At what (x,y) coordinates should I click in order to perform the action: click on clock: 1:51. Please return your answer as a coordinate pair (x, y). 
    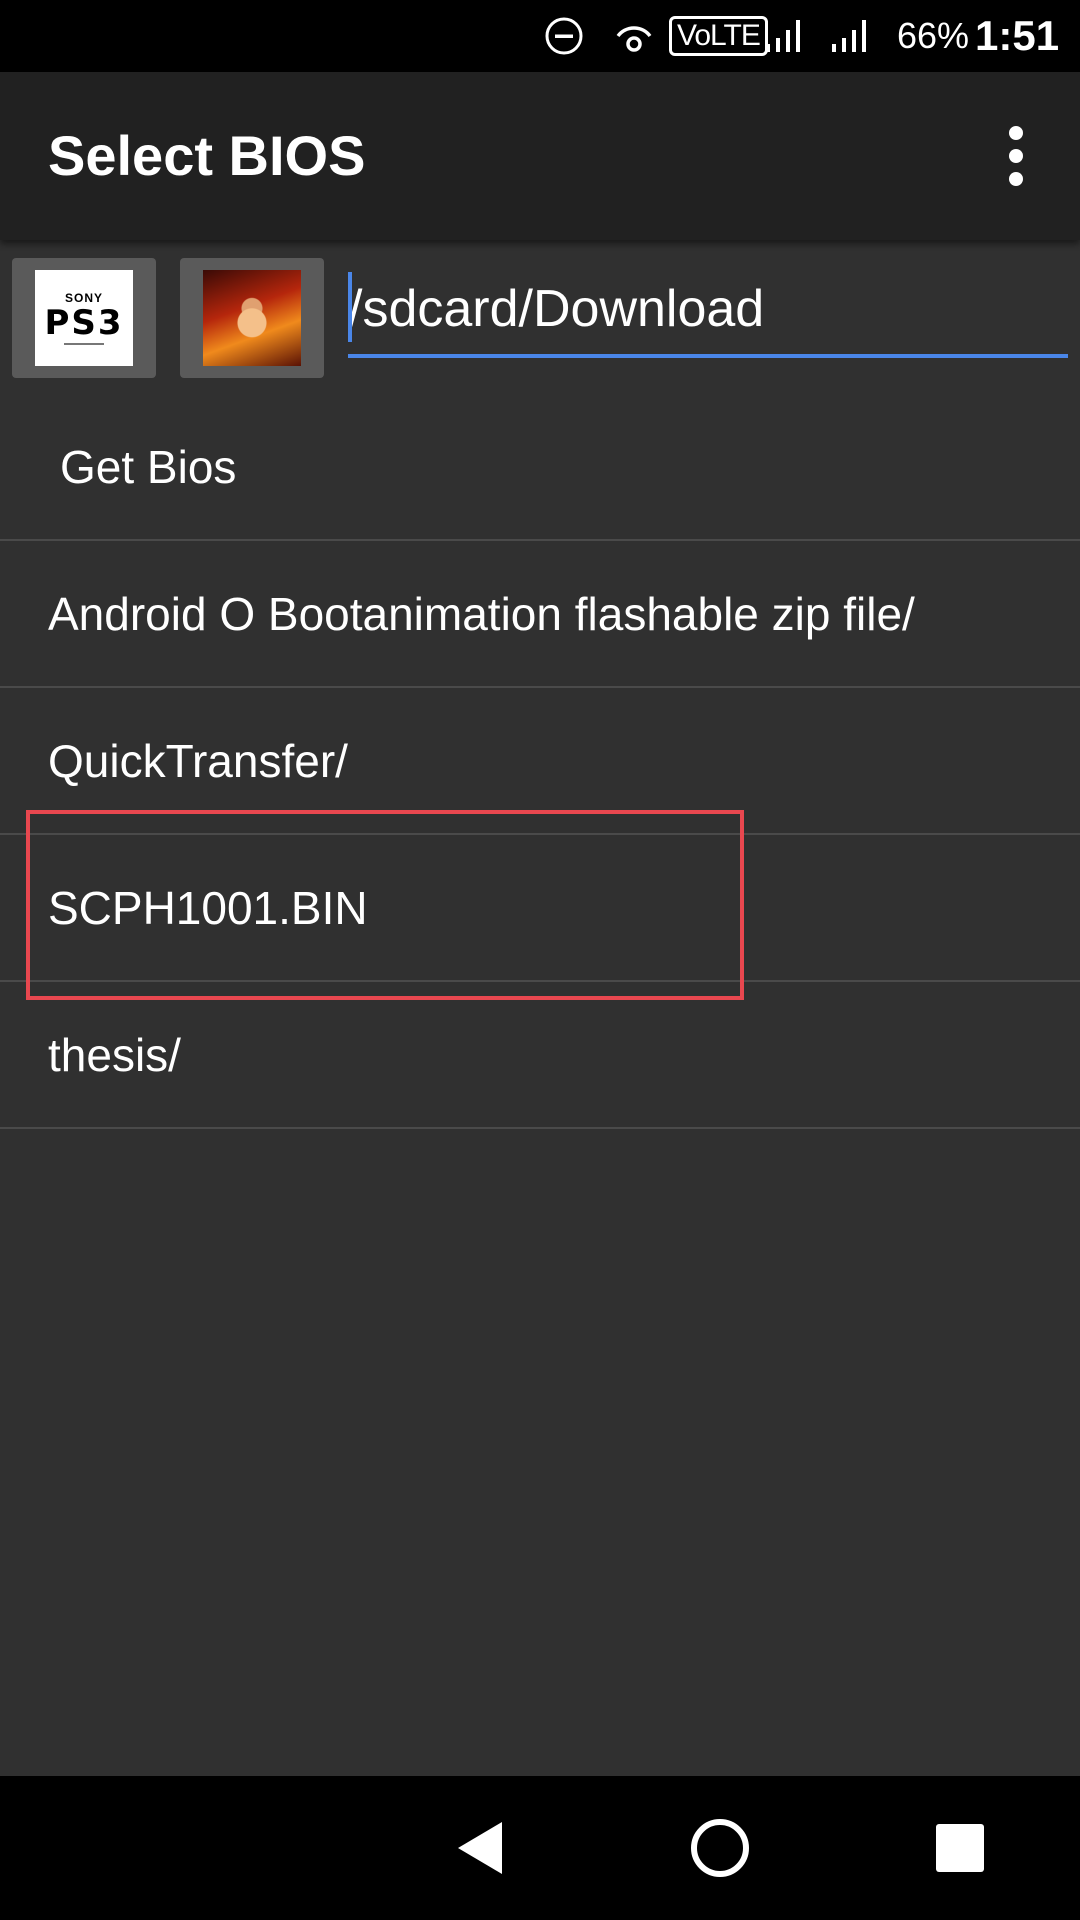
    Looking at the image, I should click on (1017, 35).